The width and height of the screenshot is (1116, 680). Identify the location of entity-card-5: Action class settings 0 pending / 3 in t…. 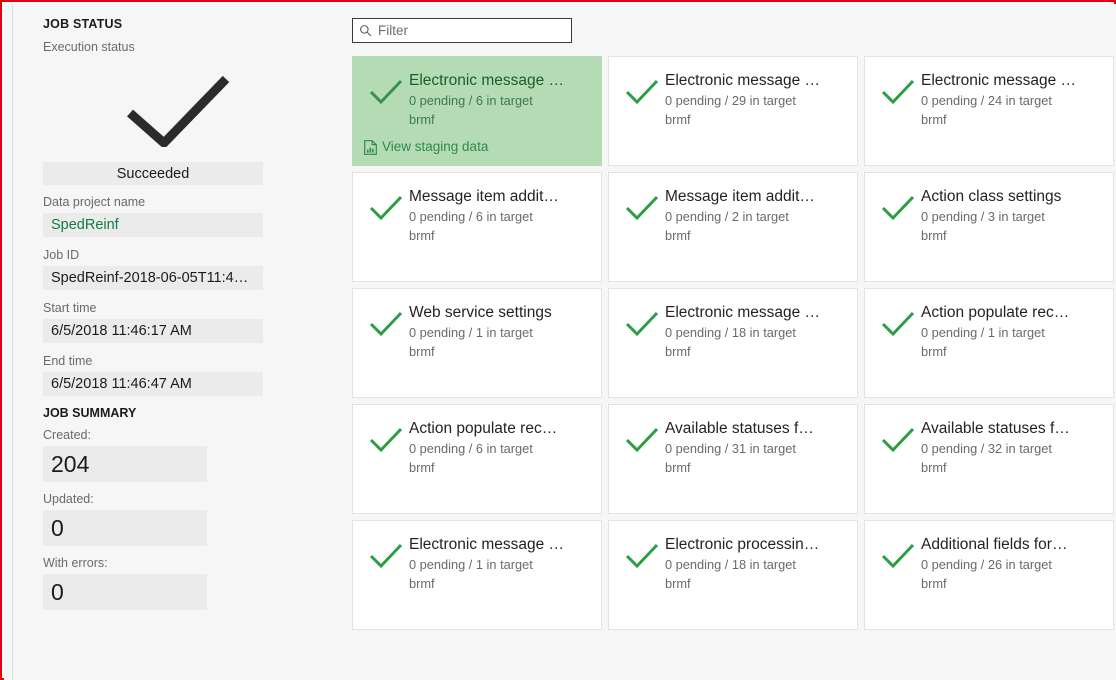
(989, 227).